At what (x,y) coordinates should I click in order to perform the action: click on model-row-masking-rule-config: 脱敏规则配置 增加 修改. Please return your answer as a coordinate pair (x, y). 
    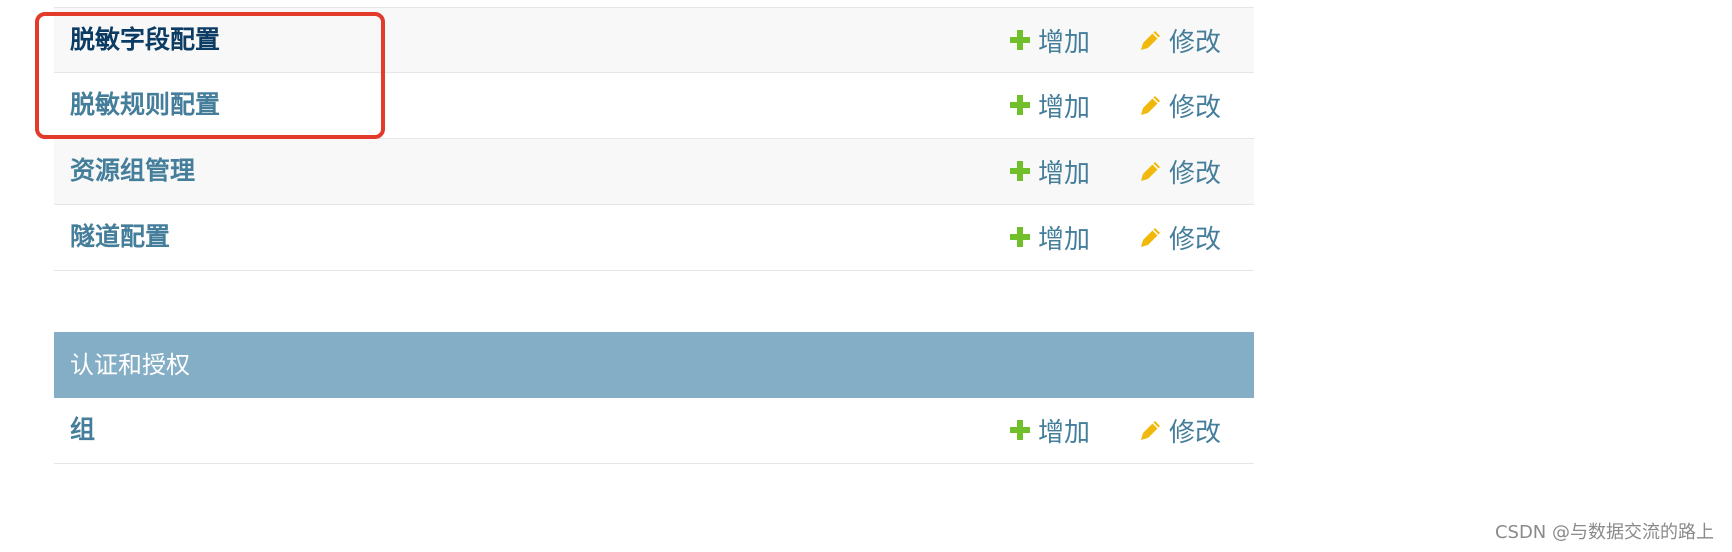
    Looking at the image, I should click on (654, 106).